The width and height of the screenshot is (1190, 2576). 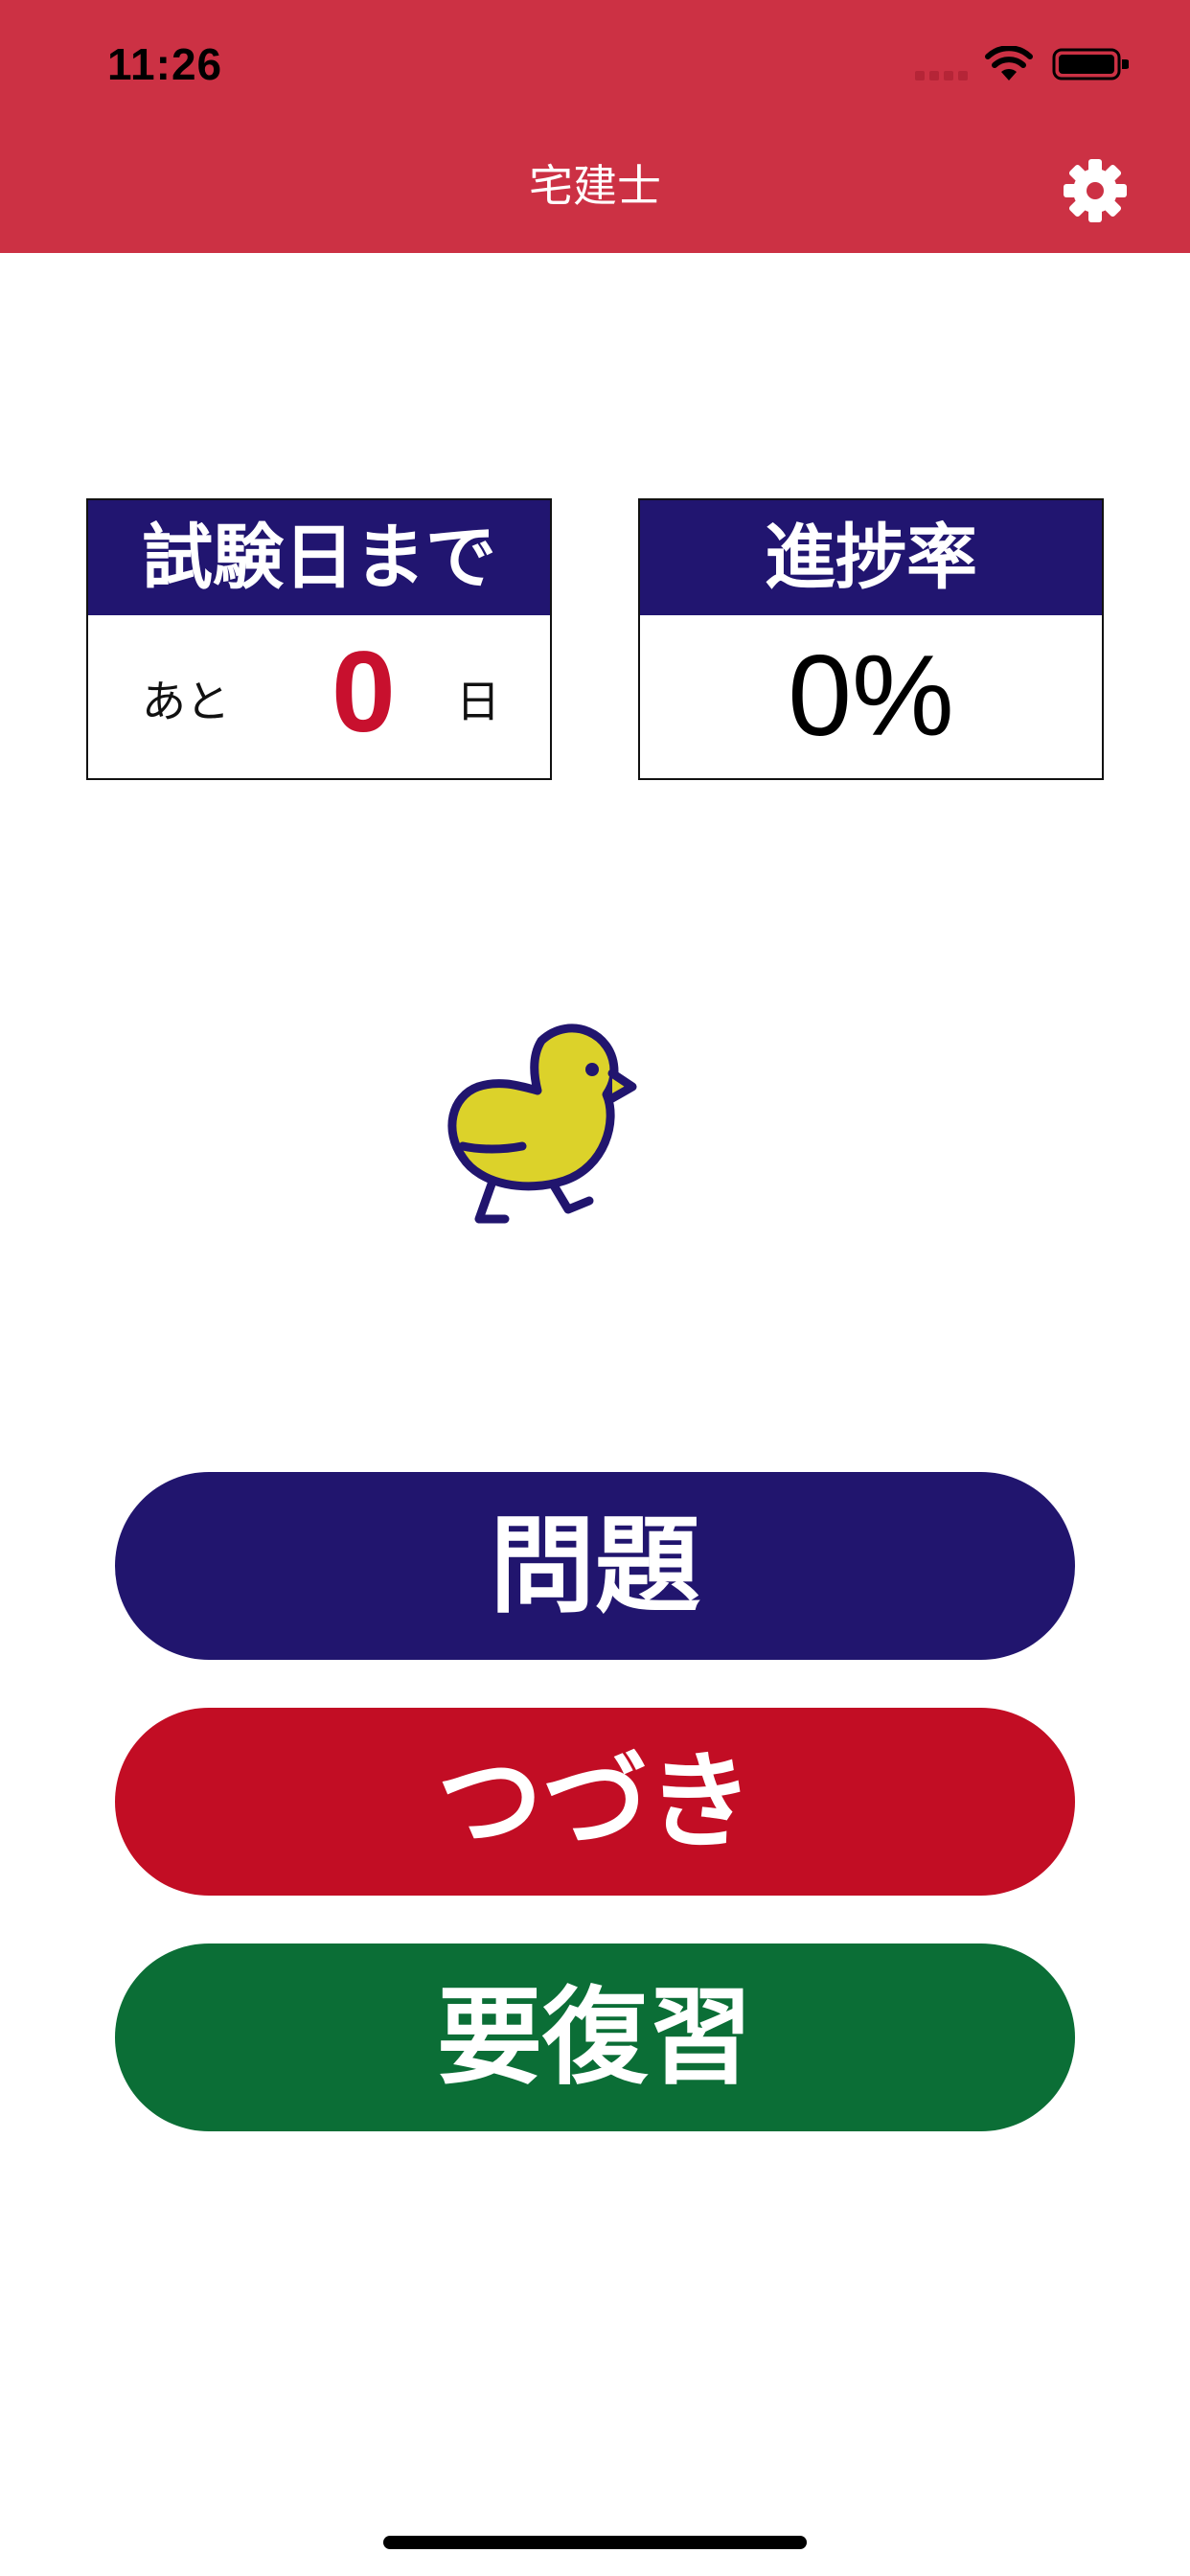 What do you see at coordinates (871, 696) in the screenshot?
I see `progress-value: 0%` at bounding box center [871, 696].